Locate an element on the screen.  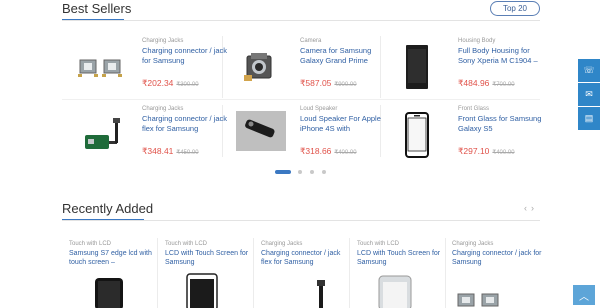
product-category: Front Glass is located at coordinates (474, 109).